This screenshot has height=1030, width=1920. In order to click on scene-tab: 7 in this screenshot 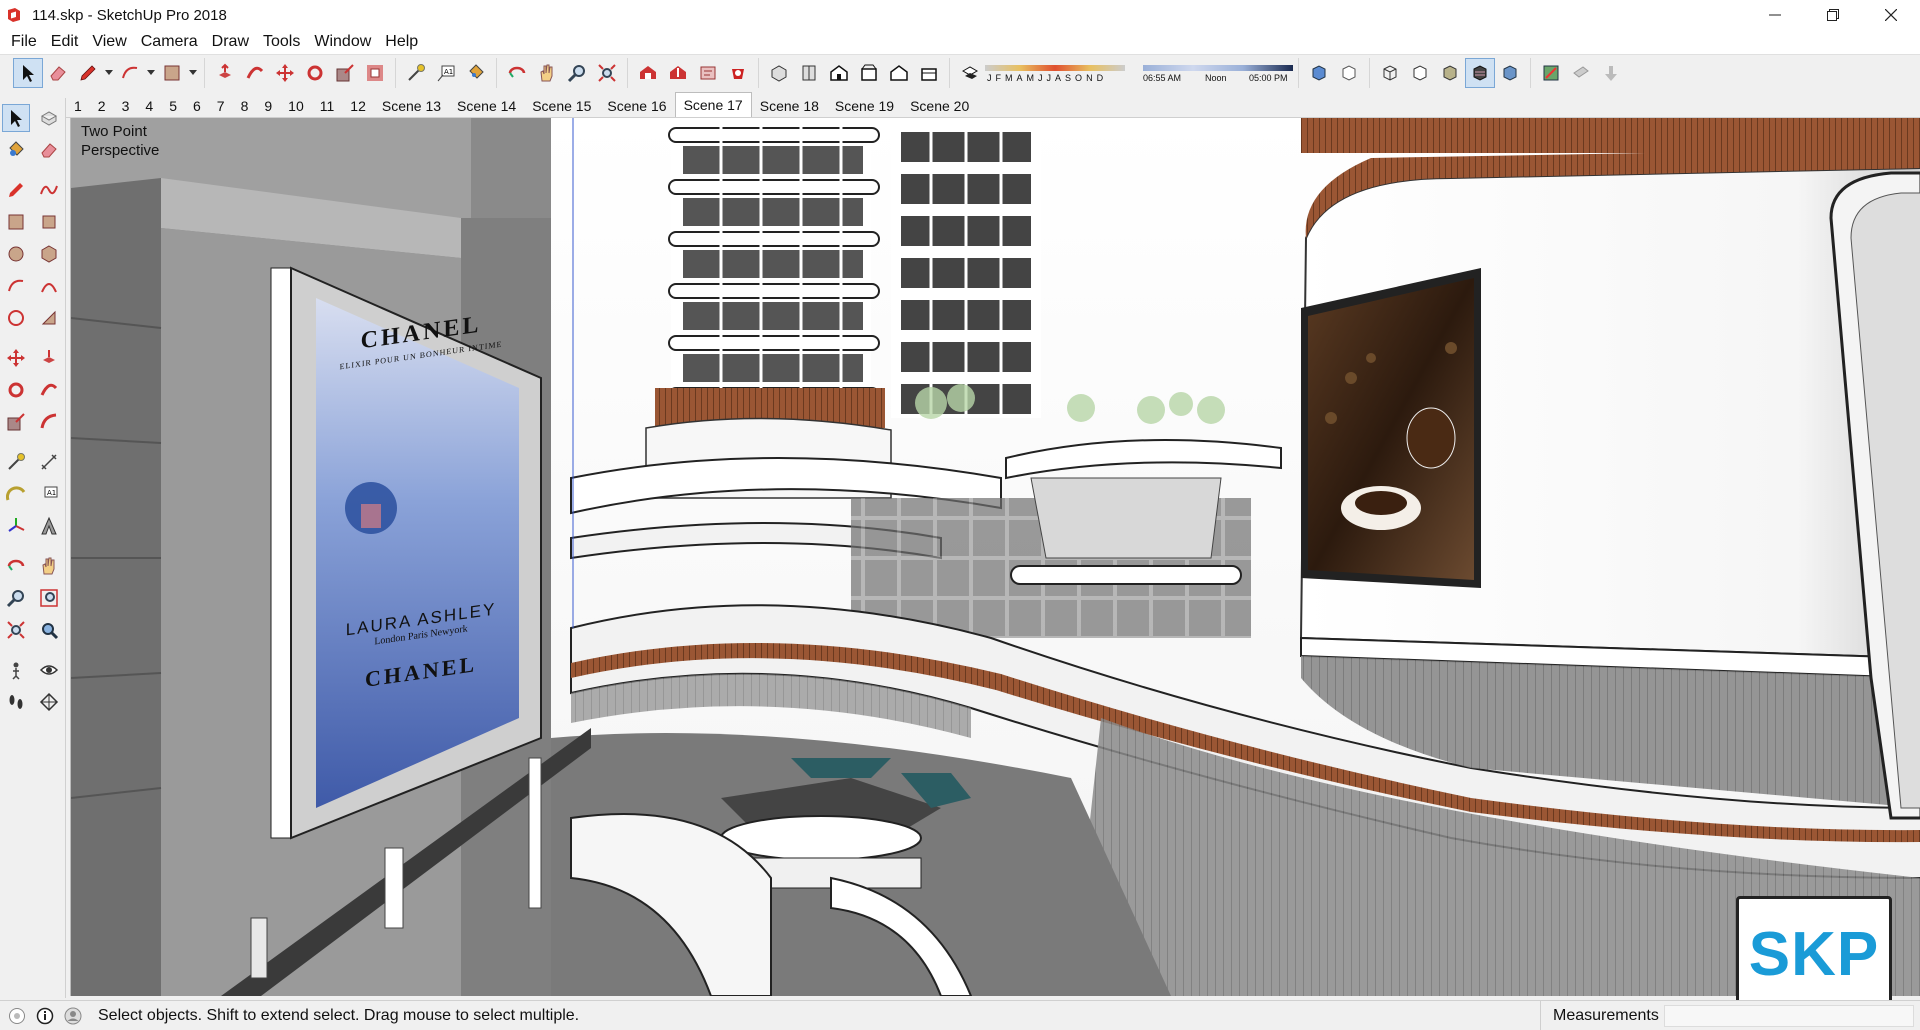, I will do `click(221, 106)`.